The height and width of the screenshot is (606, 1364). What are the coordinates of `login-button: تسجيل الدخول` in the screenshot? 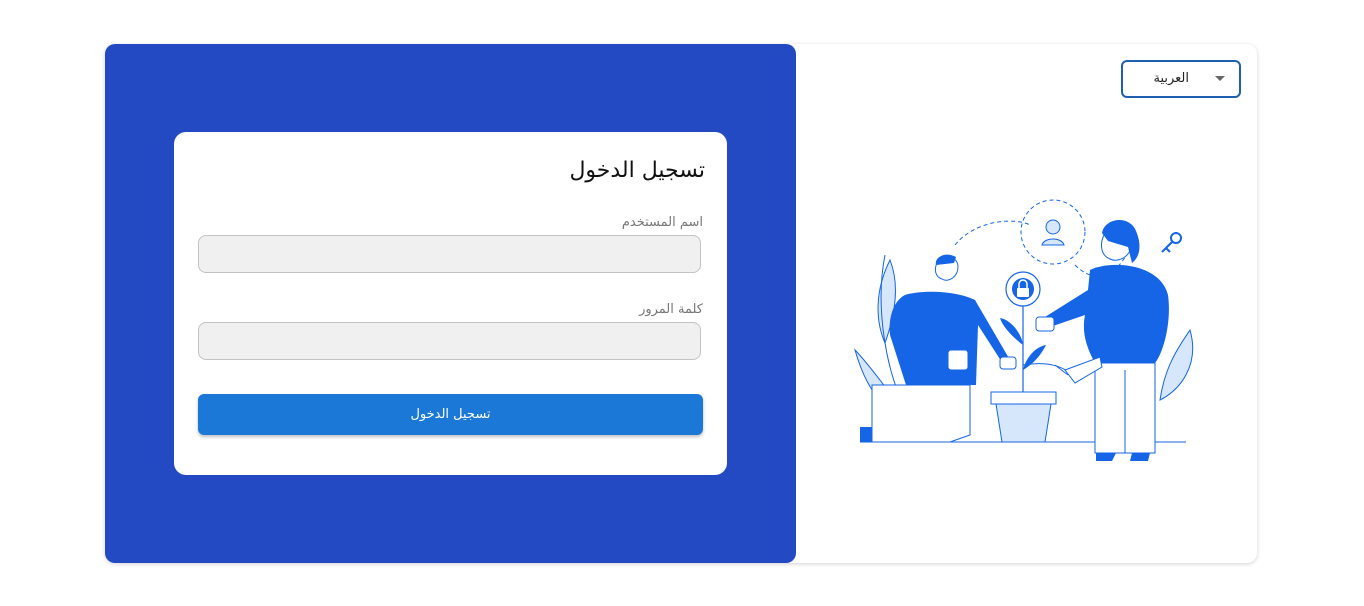 It's located at (450, 414).